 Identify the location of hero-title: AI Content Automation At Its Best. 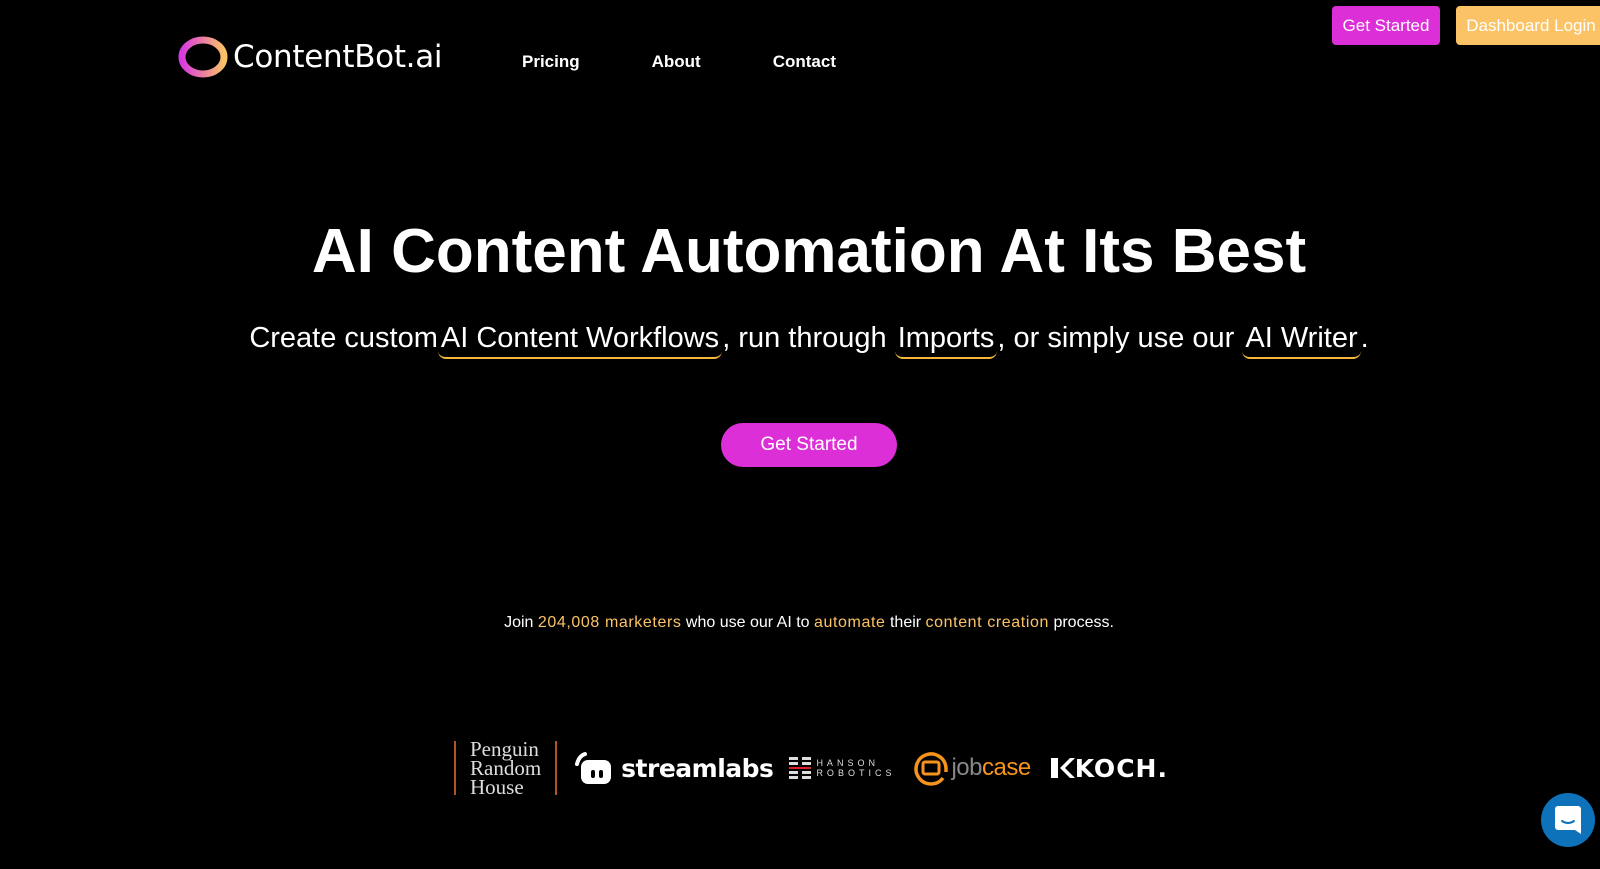
(809, 251).